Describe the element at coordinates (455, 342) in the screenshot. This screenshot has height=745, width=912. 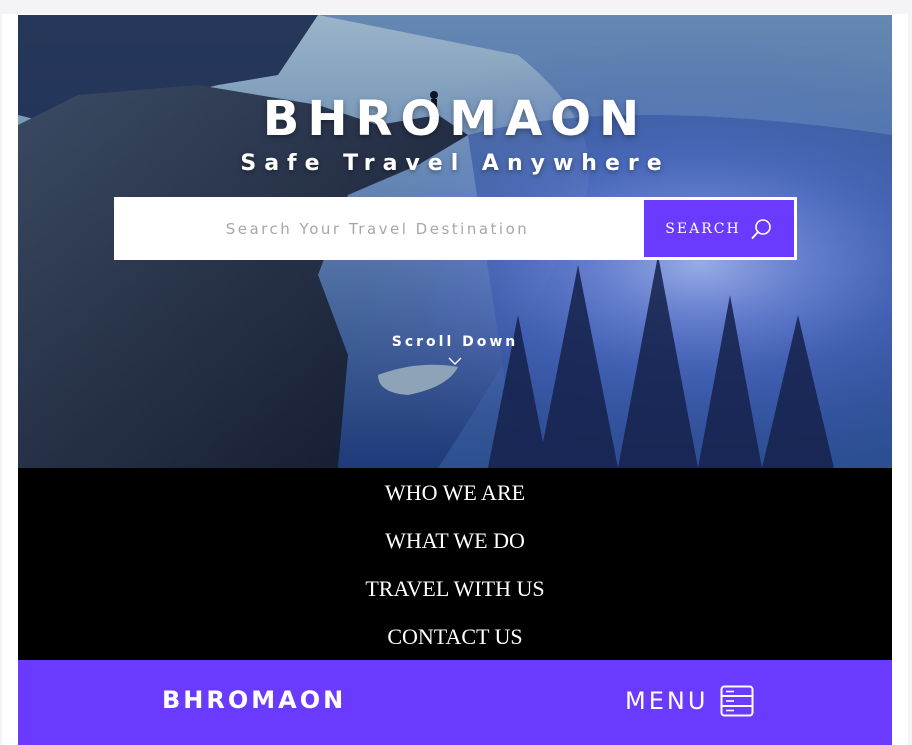
I see `scroll-down-label: Scroll Down` at that location.